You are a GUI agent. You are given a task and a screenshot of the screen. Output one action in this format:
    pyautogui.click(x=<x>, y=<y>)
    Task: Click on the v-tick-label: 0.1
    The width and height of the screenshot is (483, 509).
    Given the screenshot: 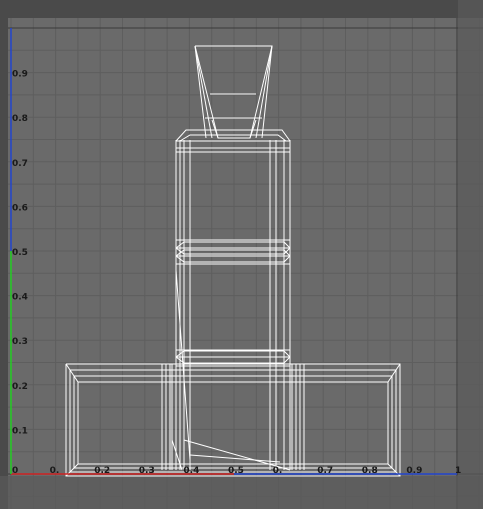 What is the action you would take?
    pyautogui.click(x=20, y=431)
    